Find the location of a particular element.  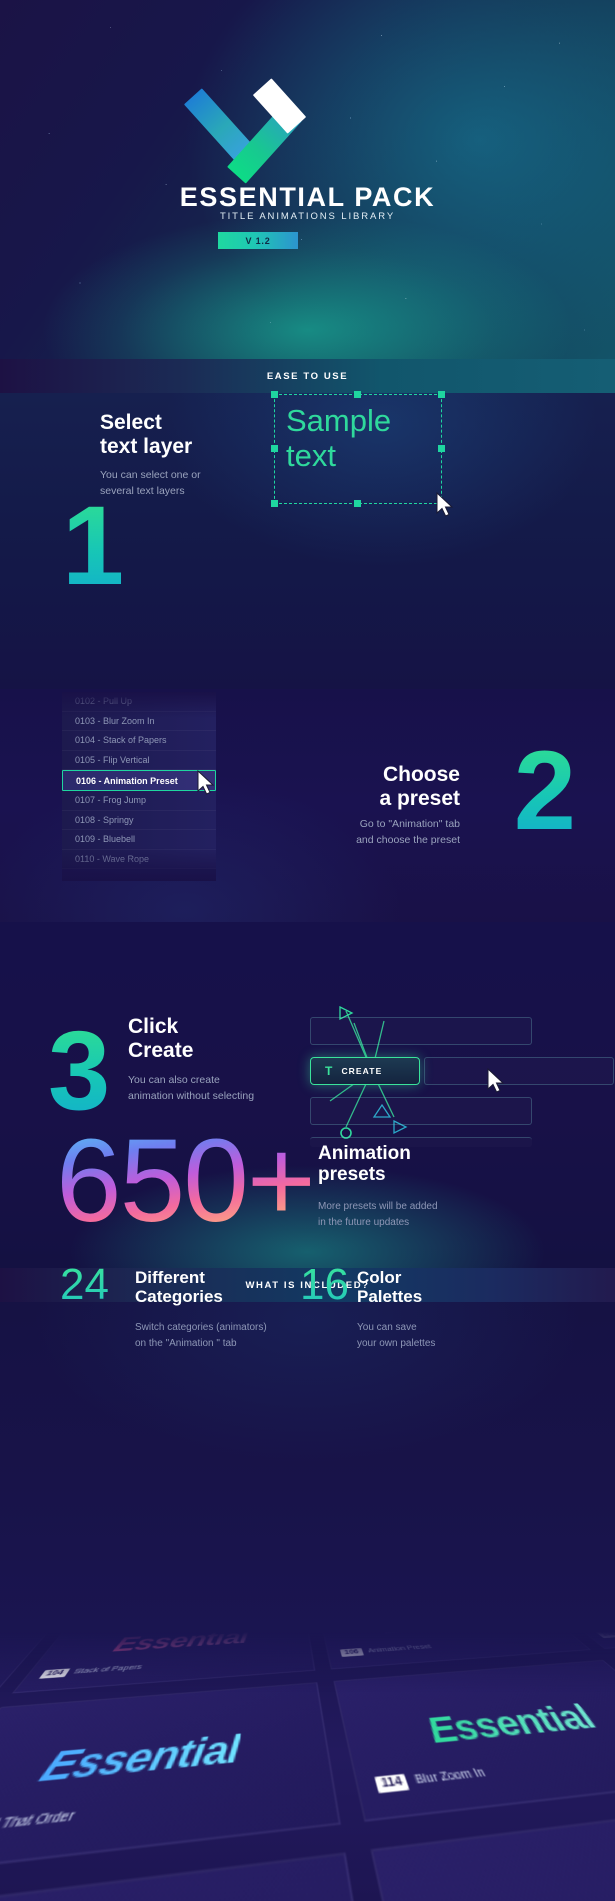

preset-count-heading: Animation presets is located at coordinates (364, 1164).